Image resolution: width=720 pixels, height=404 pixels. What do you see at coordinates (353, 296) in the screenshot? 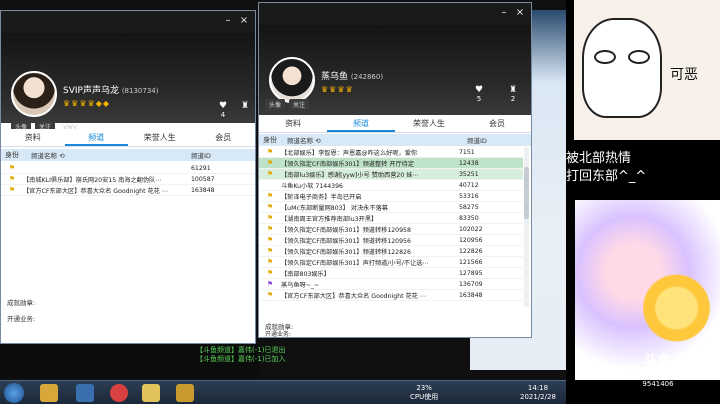
I see `channel-name: 【官方CF东部大区】恭喜大众名 Goodnight 花花 ⋯` at bounding box center [353, 296].